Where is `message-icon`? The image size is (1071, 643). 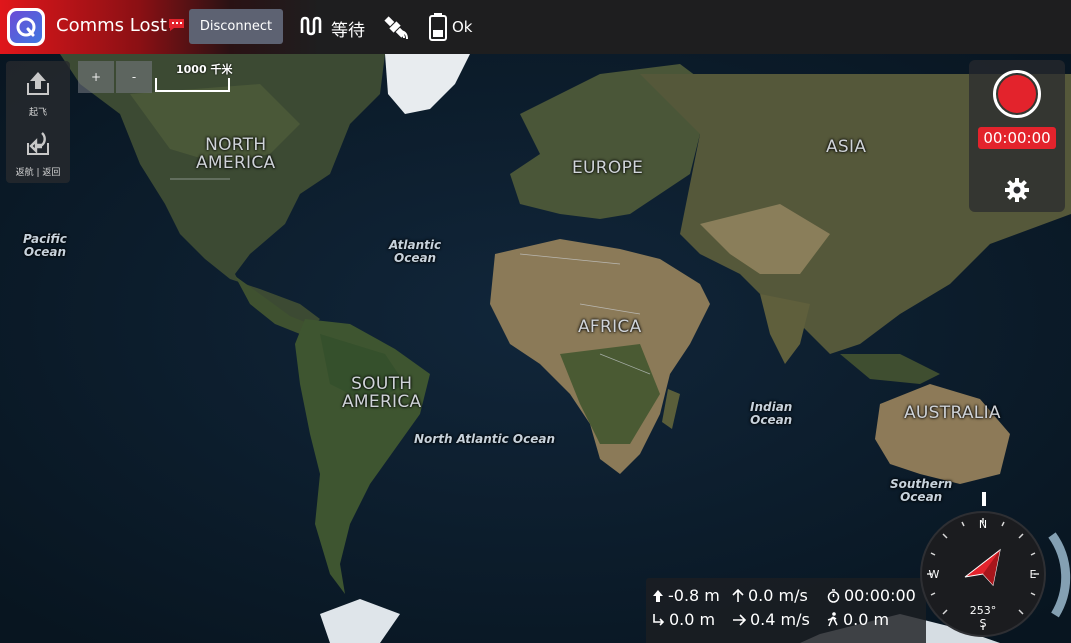 message-icon is located at coordinates (176, 25).